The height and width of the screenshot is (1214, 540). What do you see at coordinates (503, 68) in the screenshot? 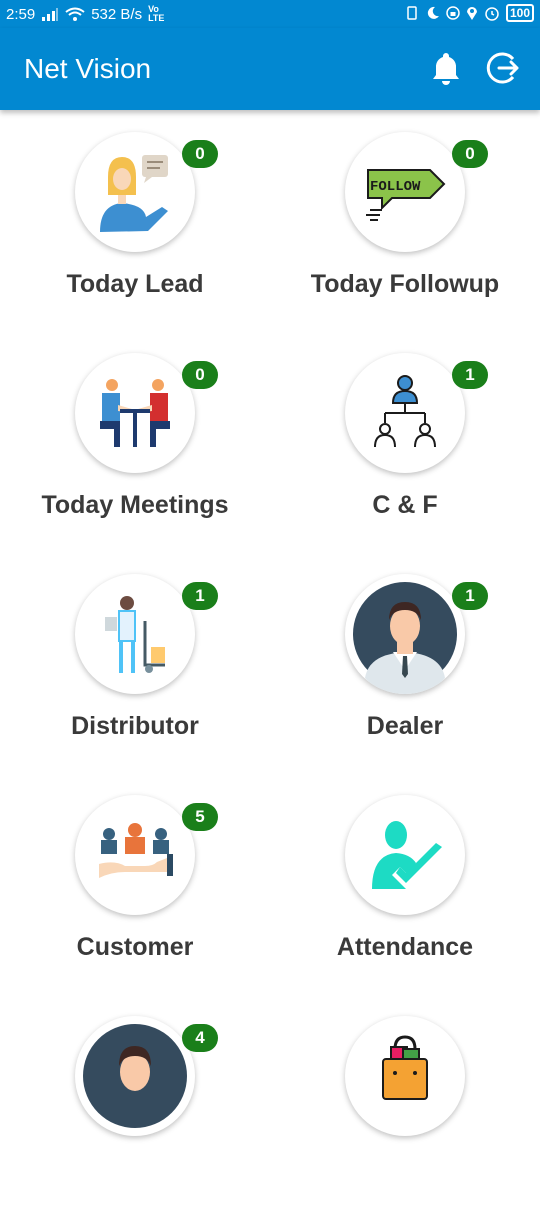
I see `logout-icon` at bounding box center [503, 68].